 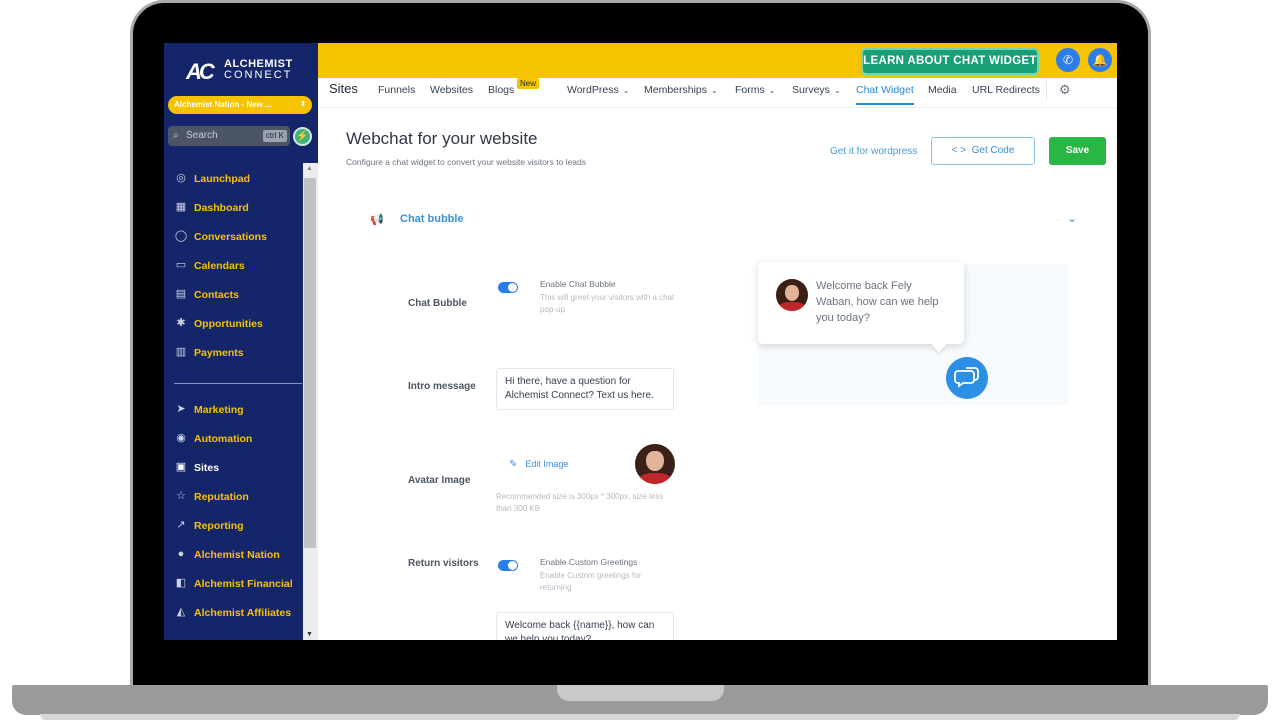 I want to click on brand-logo: AC ALCHEMIST CONNECT, so click(x=241, y=70).